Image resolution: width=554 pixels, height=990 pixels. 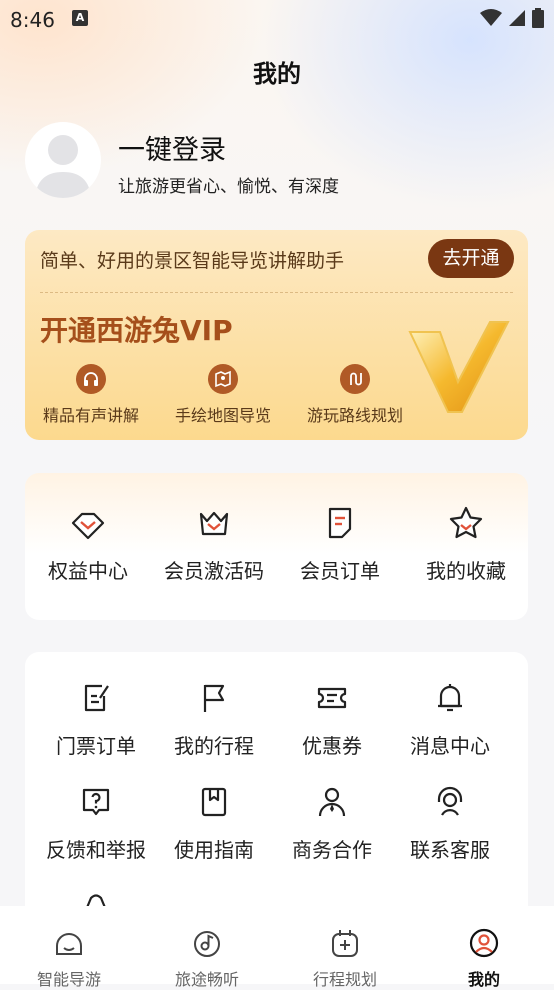 I want to click on member-card: 权益中心 会员激活码 会员订单 我的收藏, so click(x=276, y=546).